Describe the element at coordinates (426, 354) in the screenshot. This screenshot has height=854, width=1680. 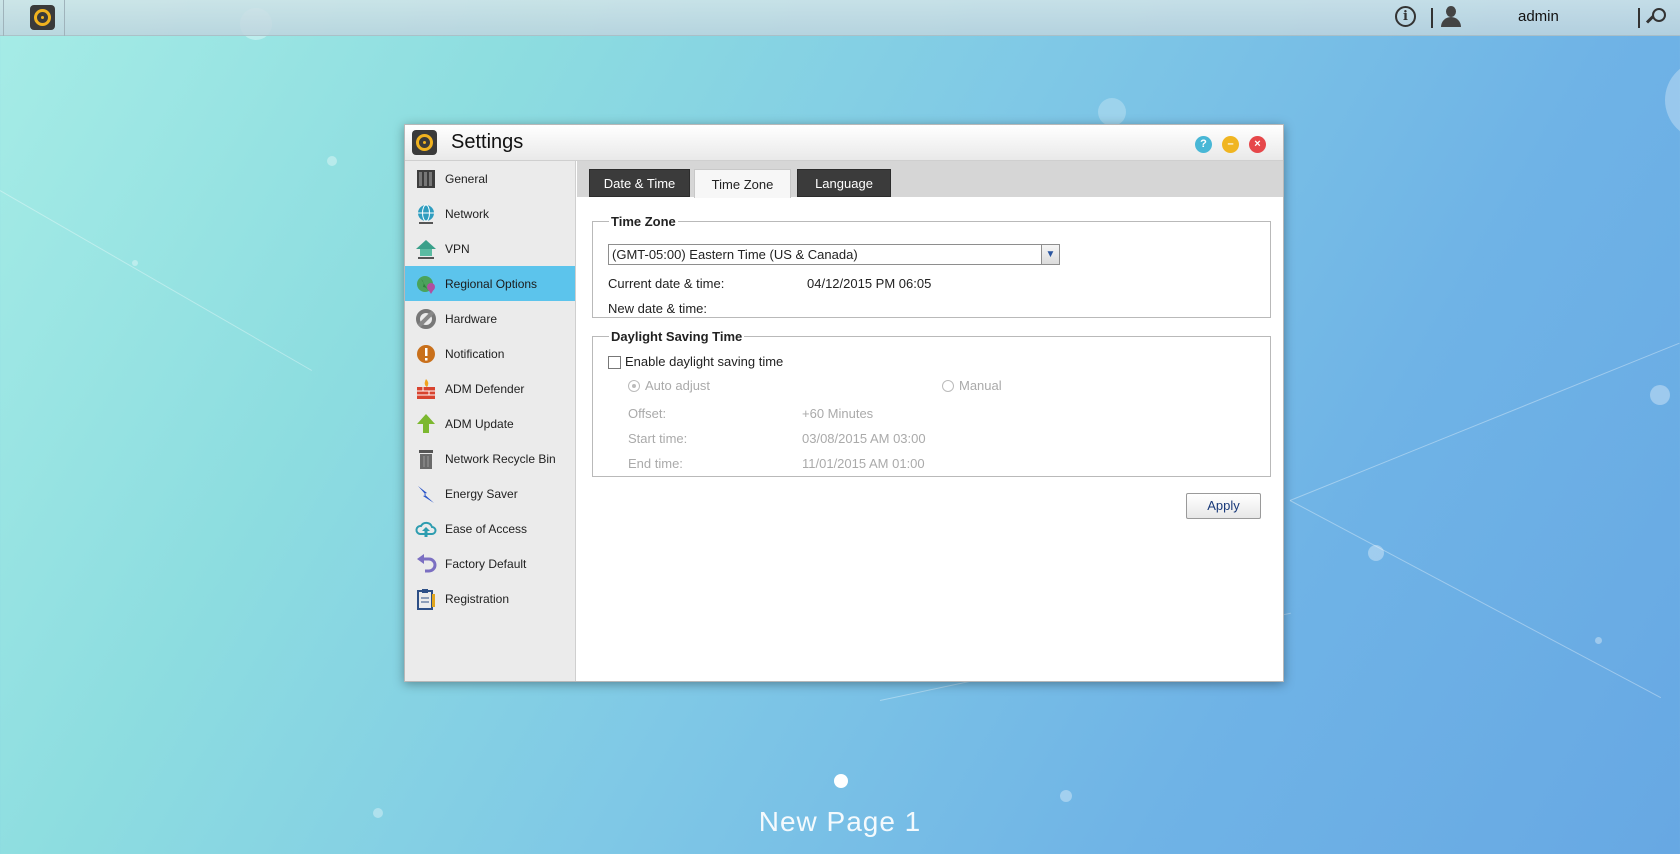
I see `notification-icon` at that location.